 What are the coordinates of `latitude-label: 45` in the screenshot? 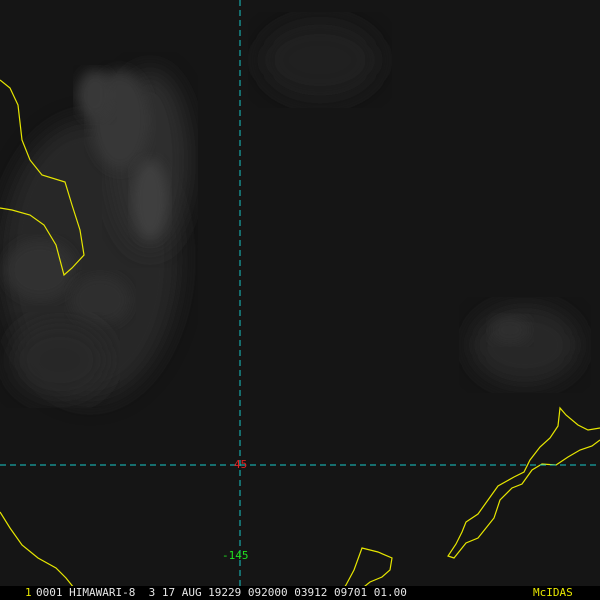 It's located at (241, 464).